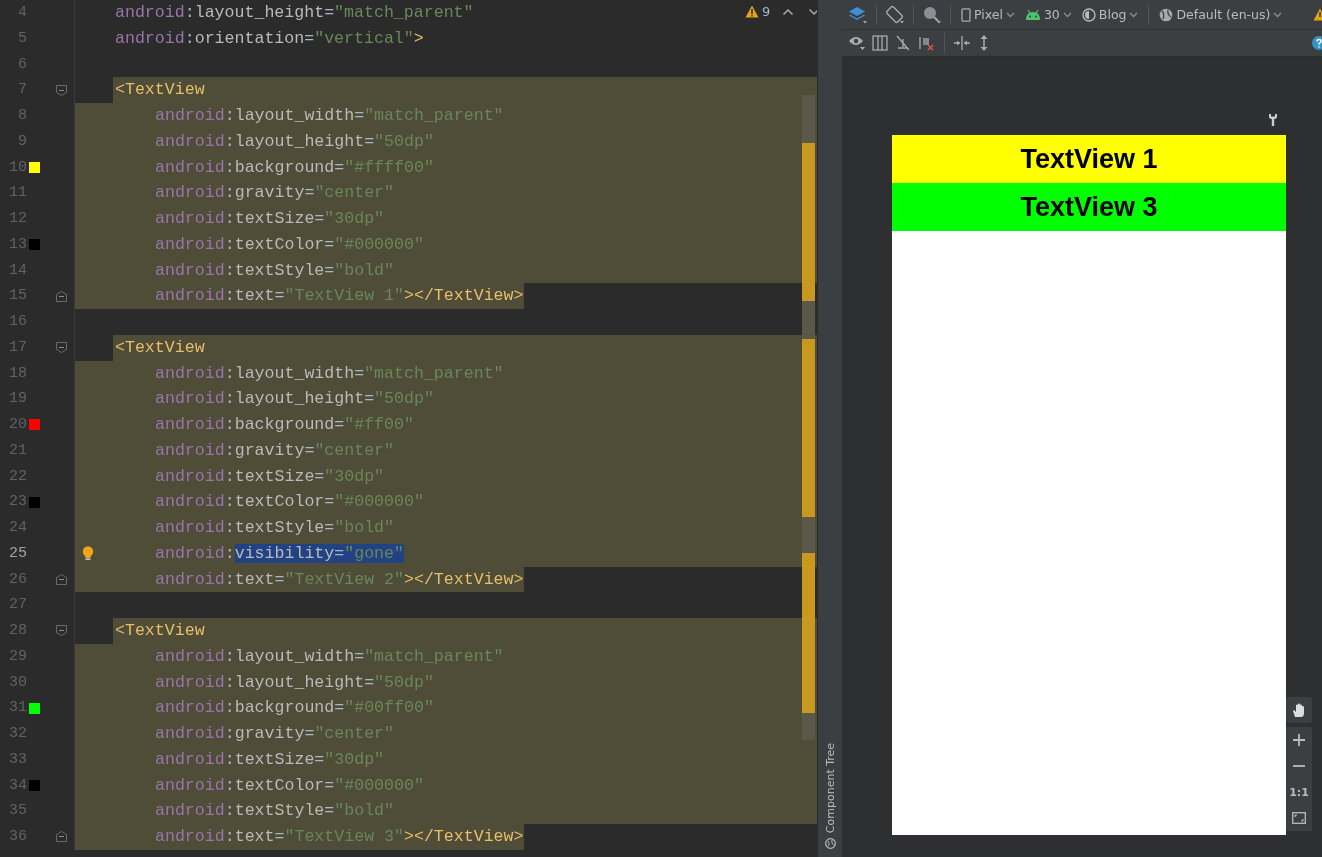 This screenshot has height=857, width=1322. Describe the element at coordinates (17, 579) in the screenshot. I see `line-number: 26` at that location.